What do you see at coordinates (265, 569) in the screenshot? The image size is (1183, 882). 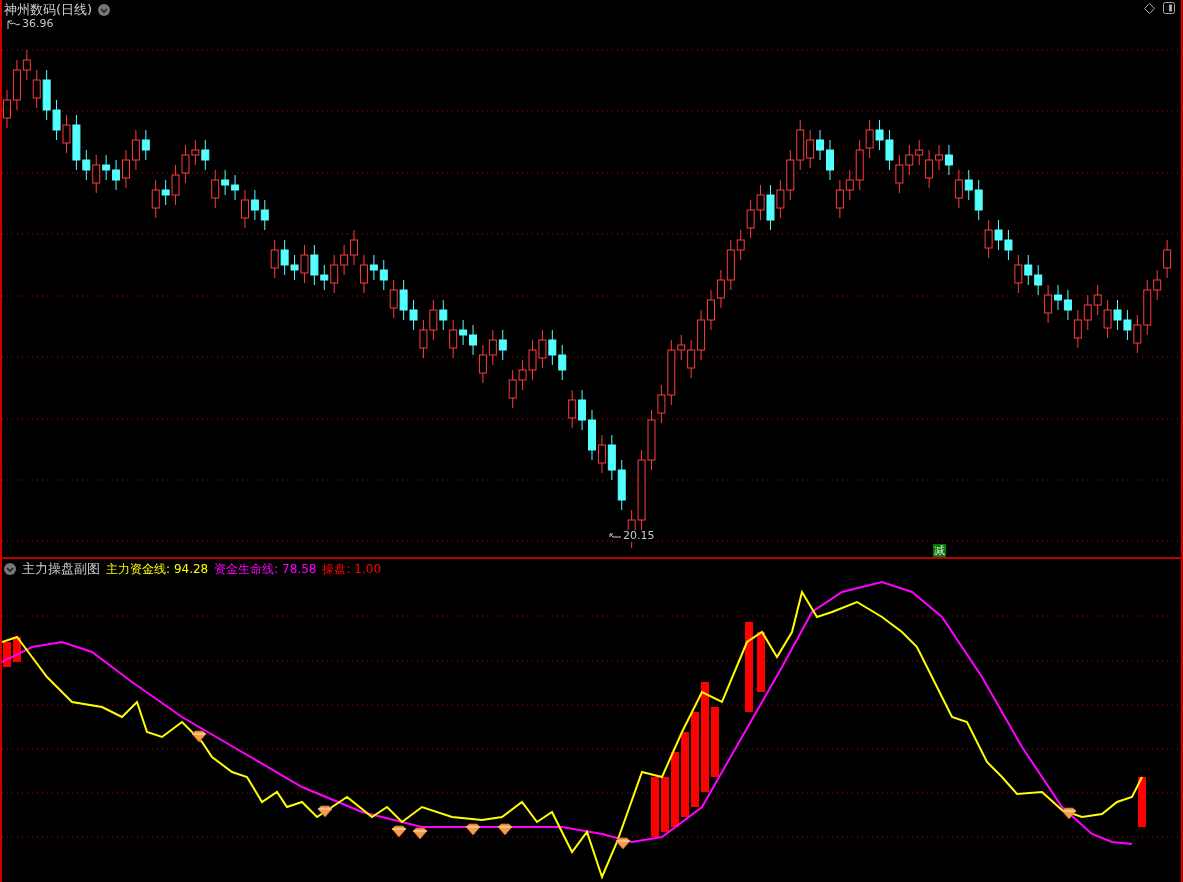 I see `legend-item: 资金生命线: 78.58` at bounding box center [265, 569].